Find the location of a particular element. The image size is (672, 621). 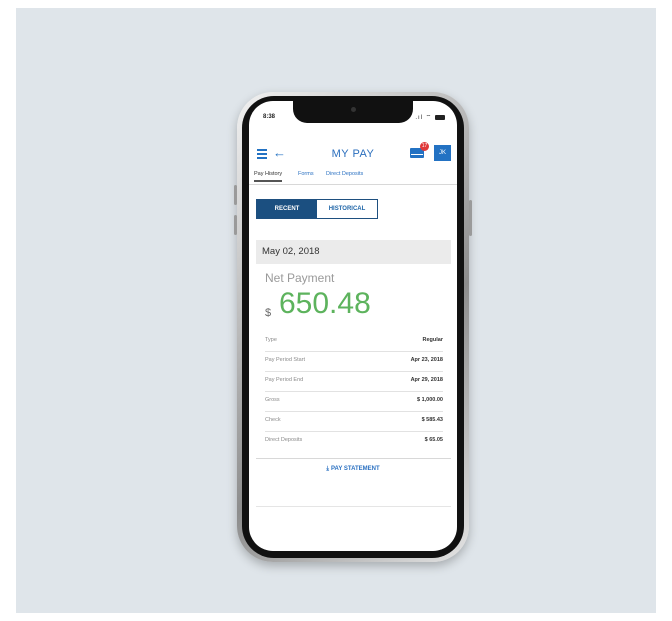

detail-value: $ 585.43 is located at coordinates (432, 420).